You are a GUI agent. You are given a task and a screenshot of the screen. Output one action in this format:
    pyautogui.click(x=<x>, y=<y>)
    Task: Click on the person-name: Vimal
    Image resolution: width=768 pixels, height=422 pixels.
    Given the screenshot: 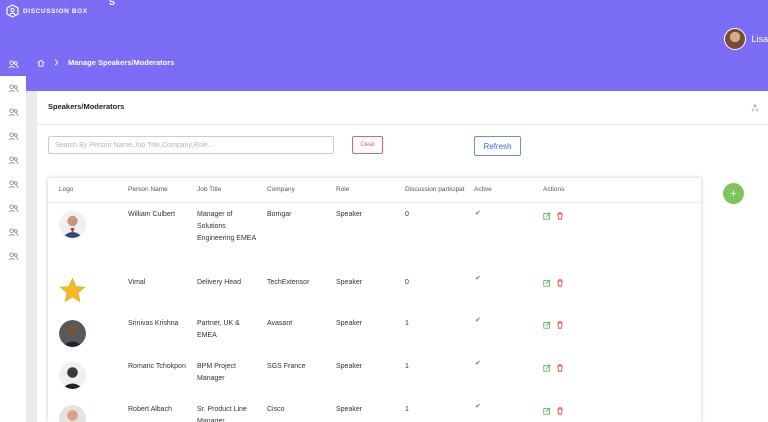 What is the action you would take?
    pyautogui.click(x=137, y=282)
    